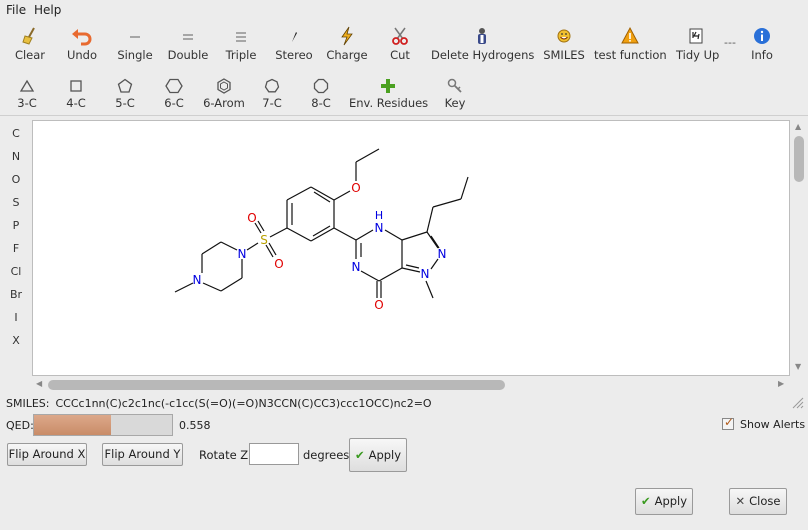  I want to click on info-label: Info, so click(762, 55).